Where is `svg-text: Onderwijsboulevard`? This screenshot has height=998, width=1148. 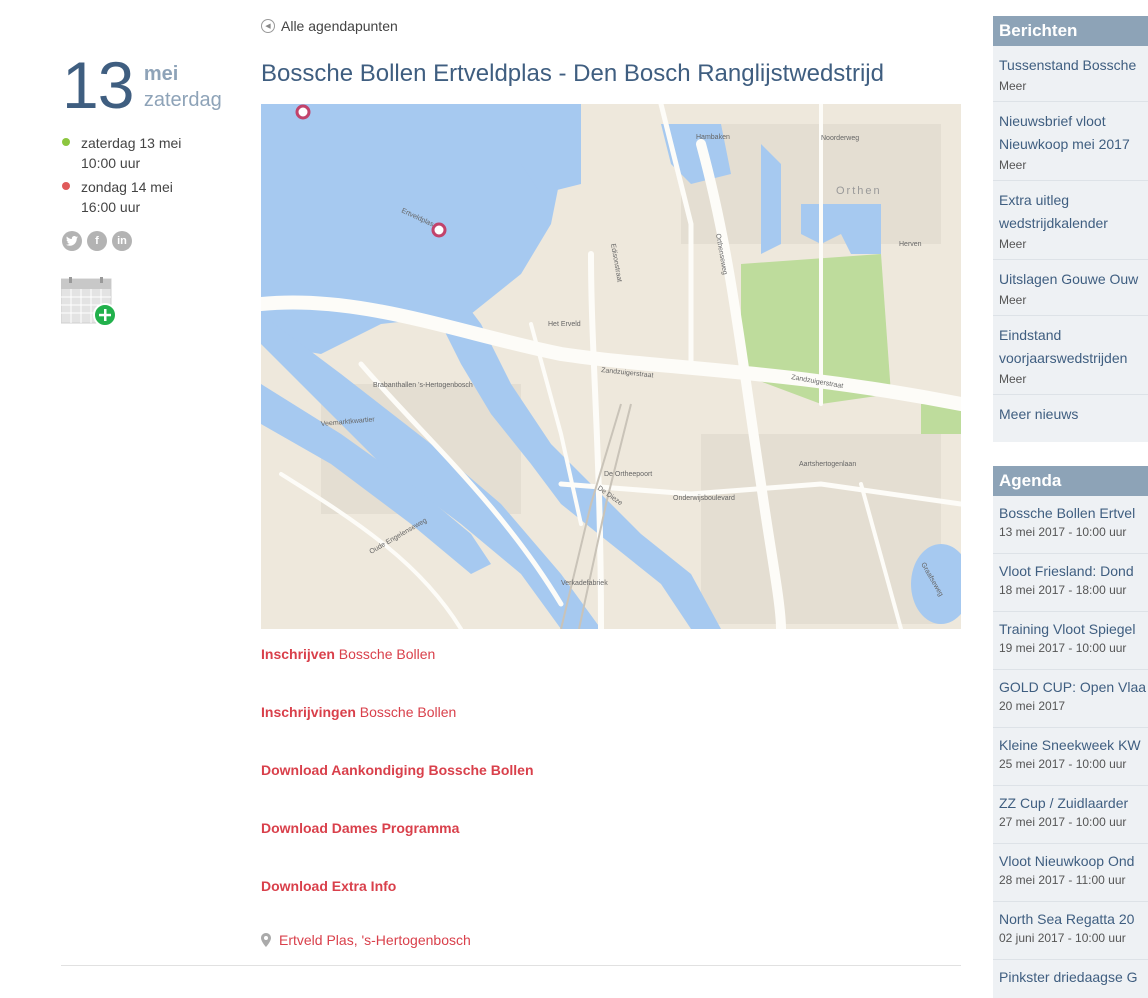 svg-text: Onderwijsboulevard is located at coordinates (704, 498).